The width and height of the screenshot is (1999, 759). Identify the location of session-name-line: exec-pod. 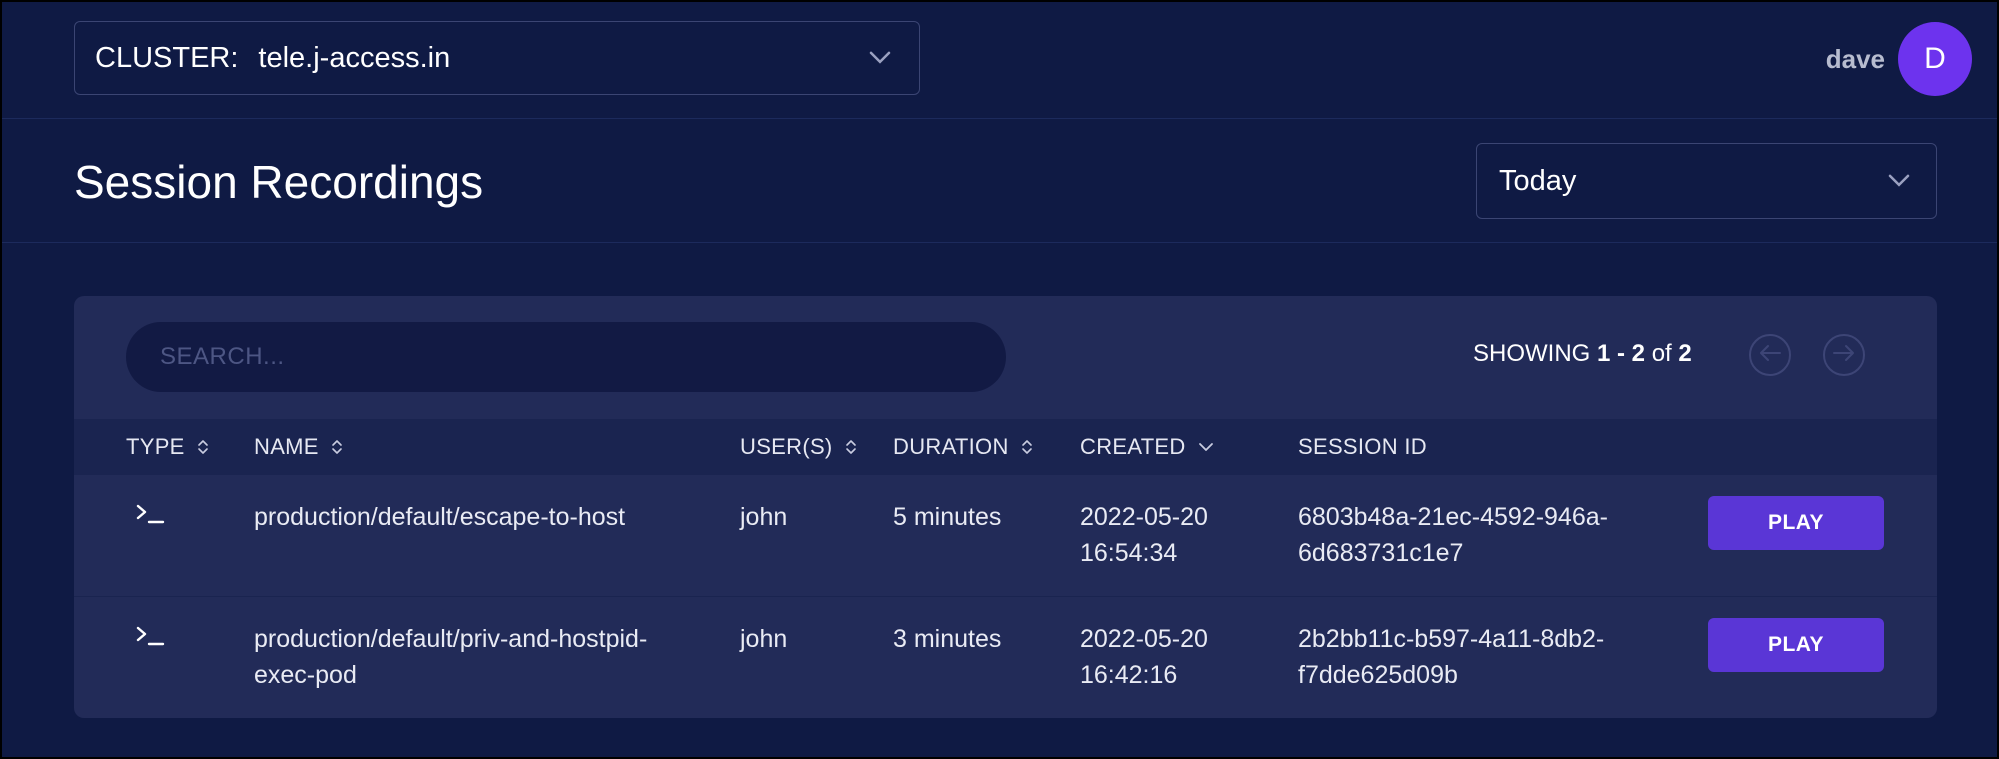
(305, 675).